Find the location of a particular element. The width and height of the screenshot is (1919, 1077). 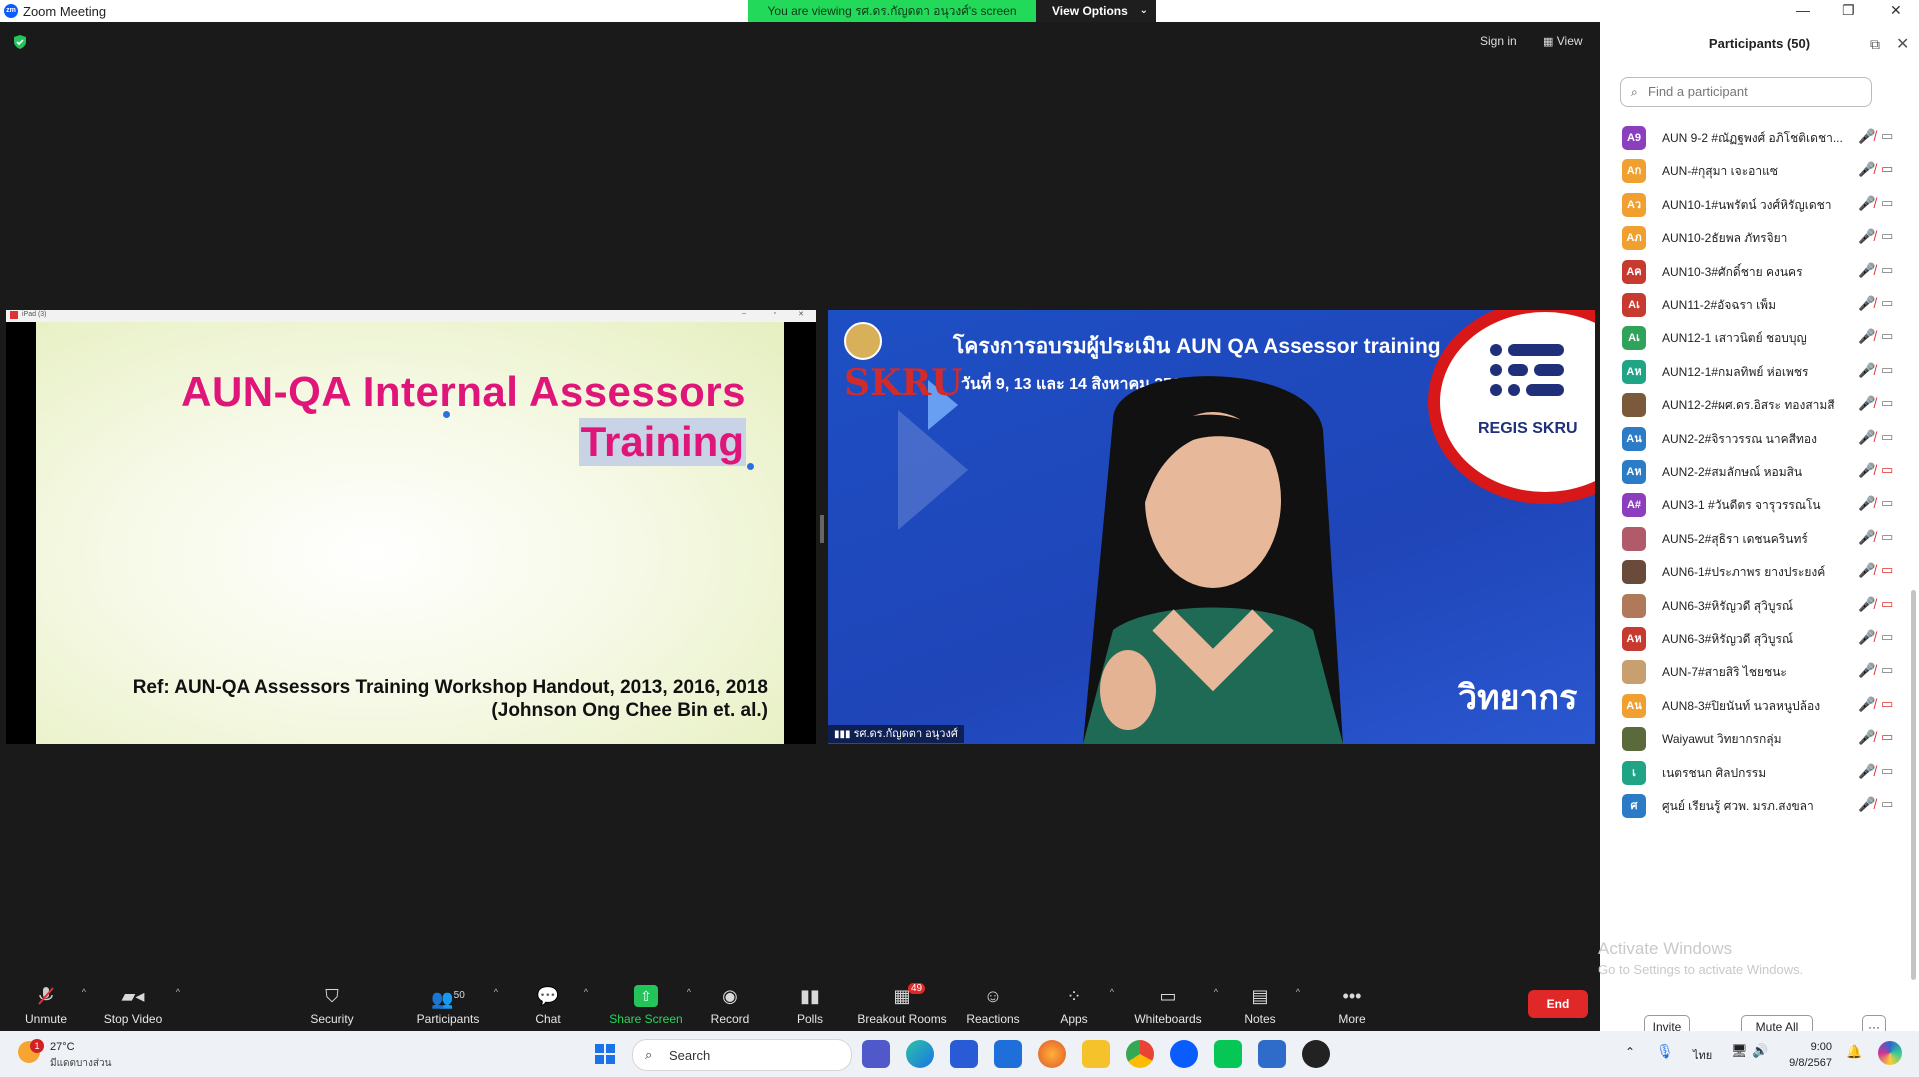

close-panel-icon: ✕ is located at coordinates (1902, 44).